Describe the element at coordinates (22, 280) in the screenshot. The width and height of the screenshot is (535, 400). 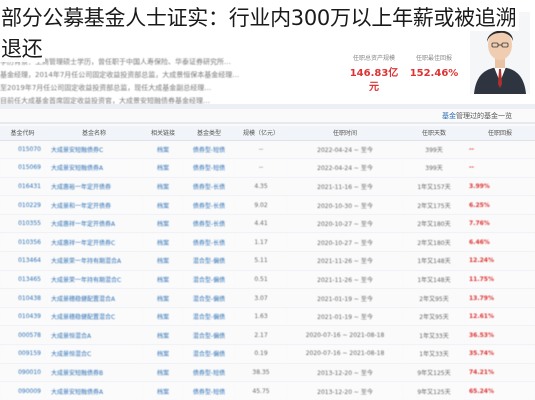
I see `fund-code-link: 013465` at that location.